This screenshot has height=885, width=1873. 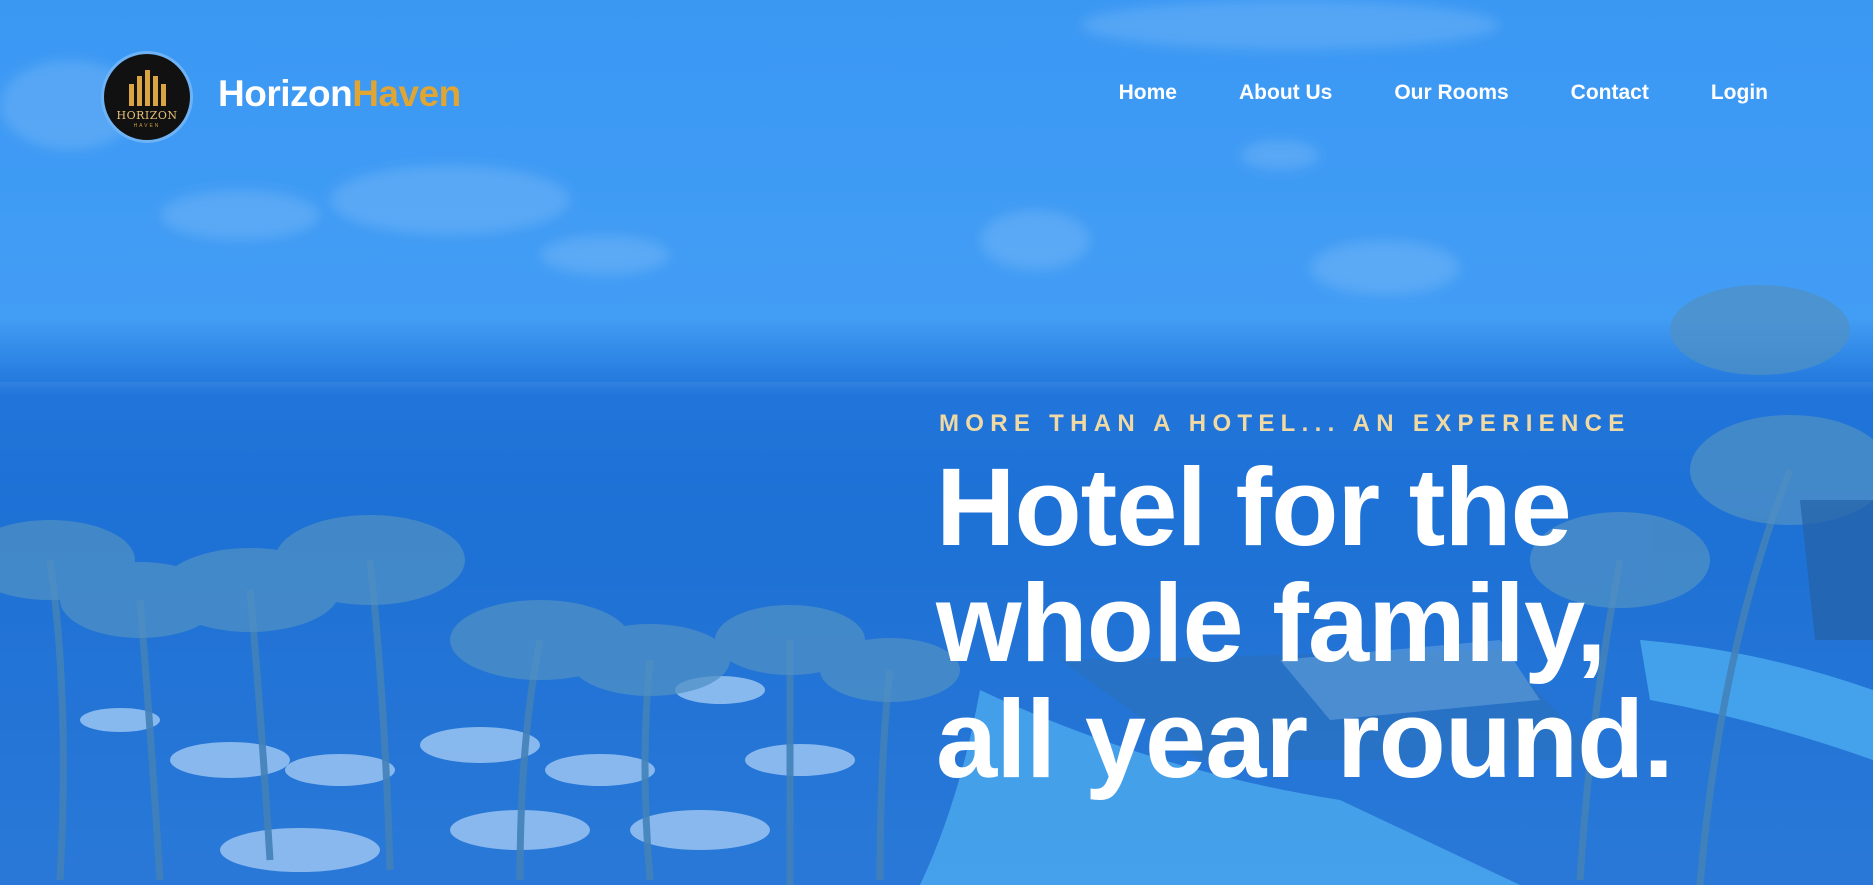 I want to click on main-nav: Home About Us Our Rooms Contact Login, so click(x=1412, y=93).